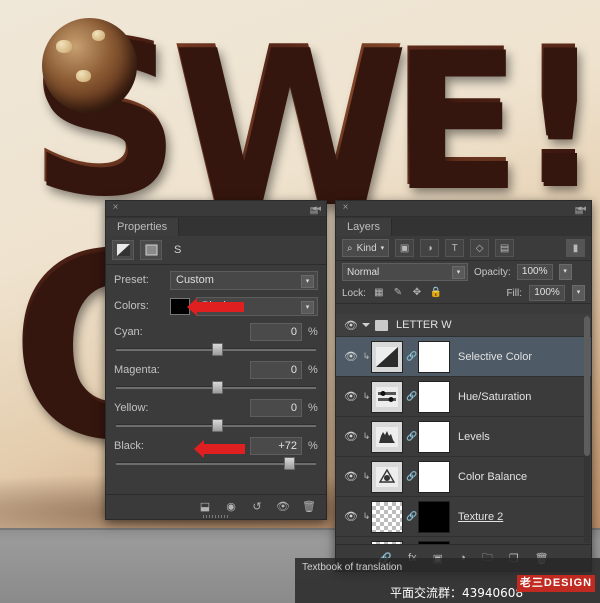 This screenshot has width=600, height=603. I want to click on black-slider, so click(216, 463).